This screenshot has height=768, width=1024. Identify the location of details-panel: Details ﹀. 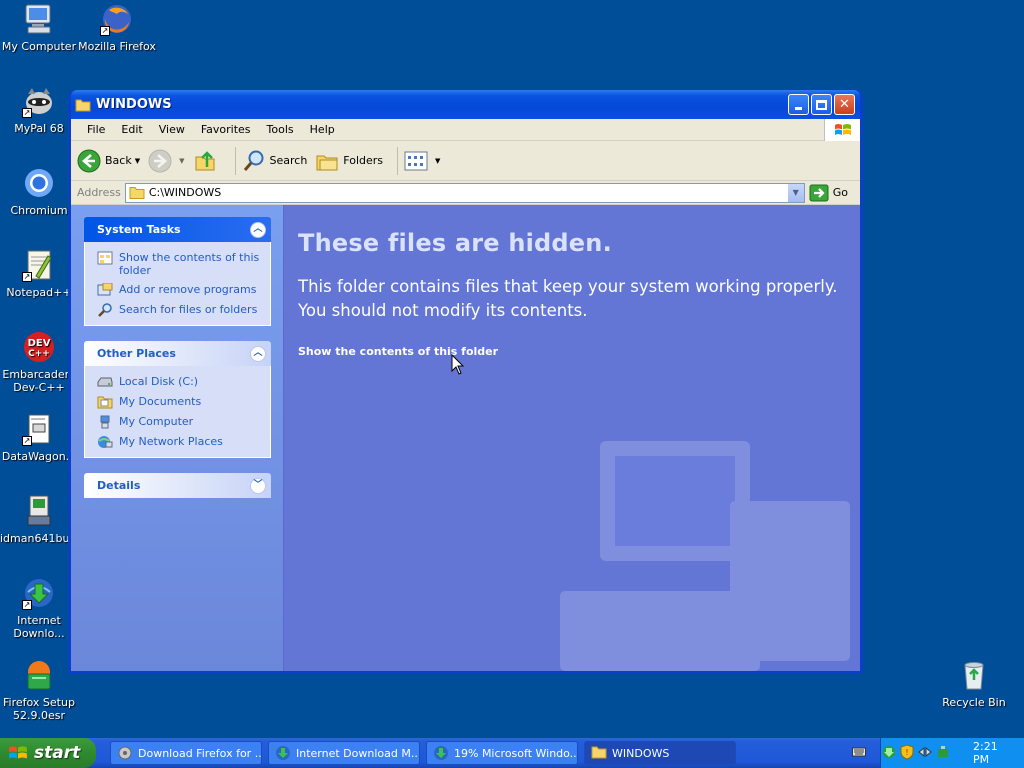
(177, 485).